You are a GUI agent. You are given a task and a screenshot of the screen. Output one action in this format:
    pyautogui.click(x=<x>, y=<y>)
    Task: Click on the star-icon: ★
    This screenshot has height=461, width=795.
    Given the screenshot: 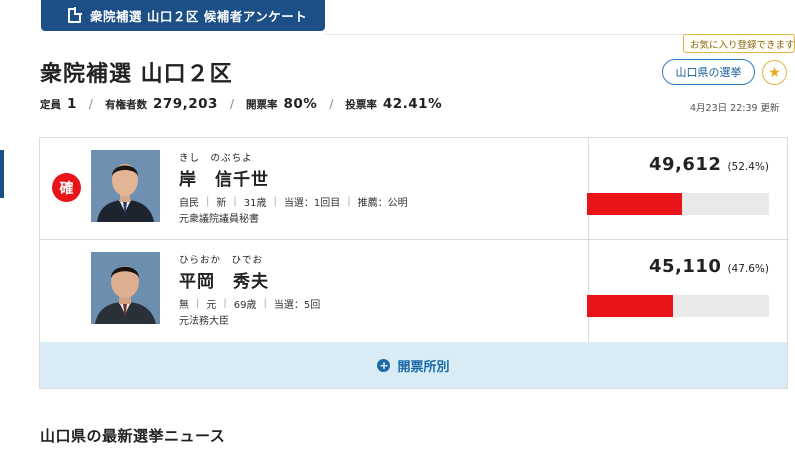 What is the action you would take?
    pyautogui.click(x=774, y=72)
    